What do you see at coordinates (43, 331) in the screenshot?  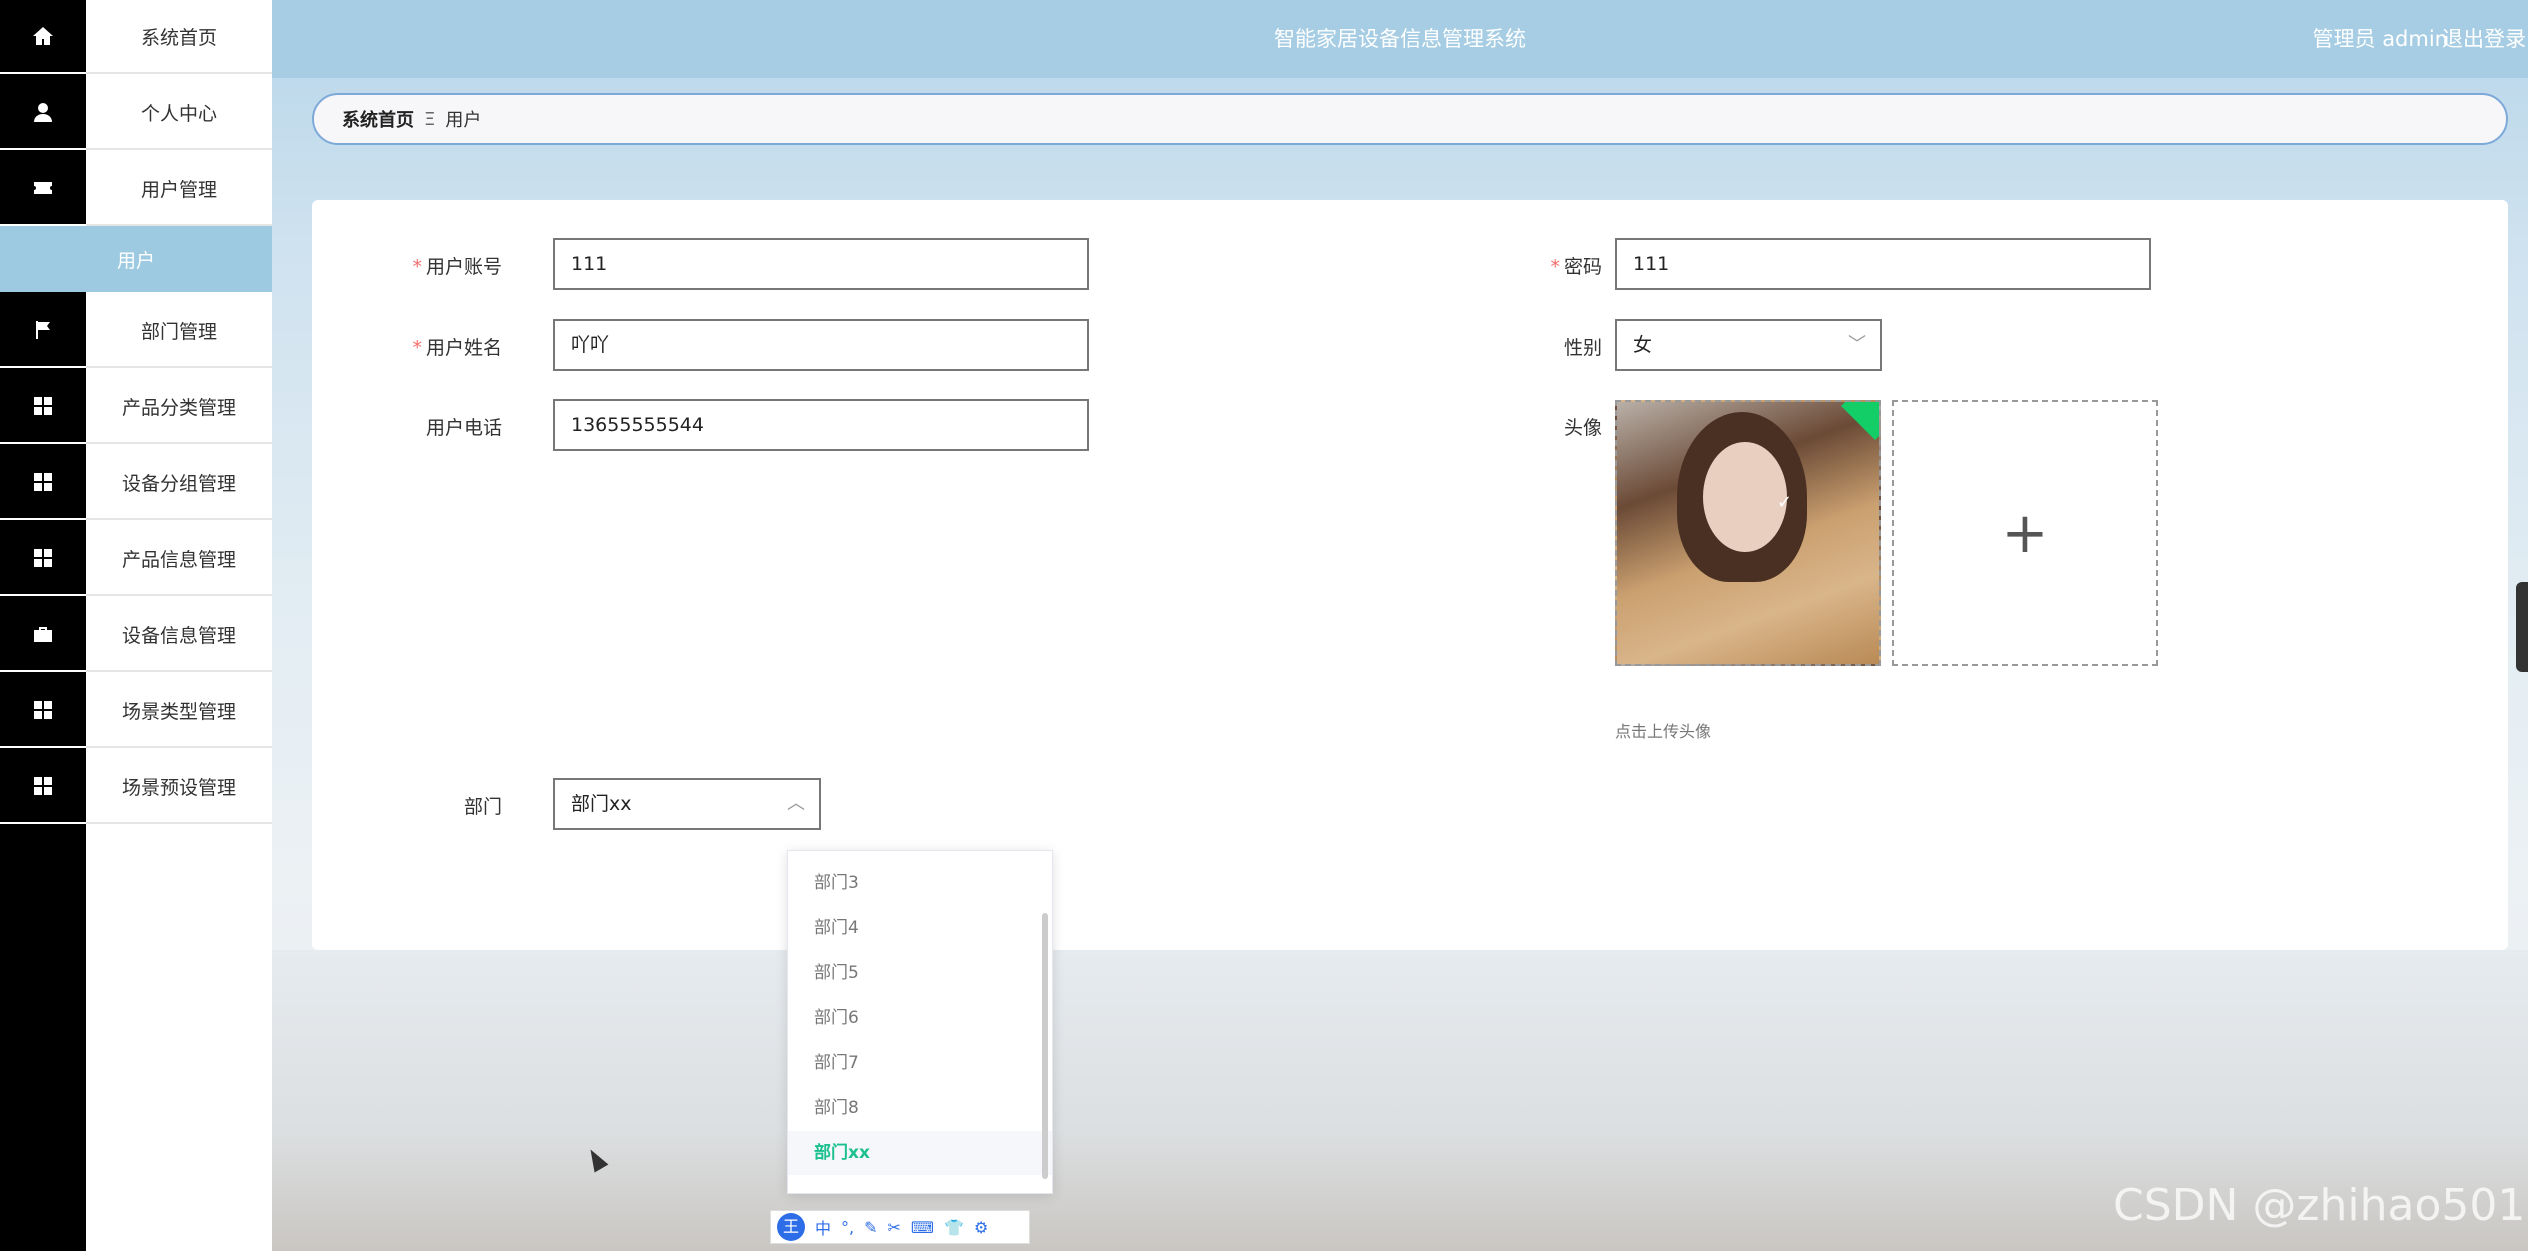 I see `flag-icon` at bounding box center [43, 331].